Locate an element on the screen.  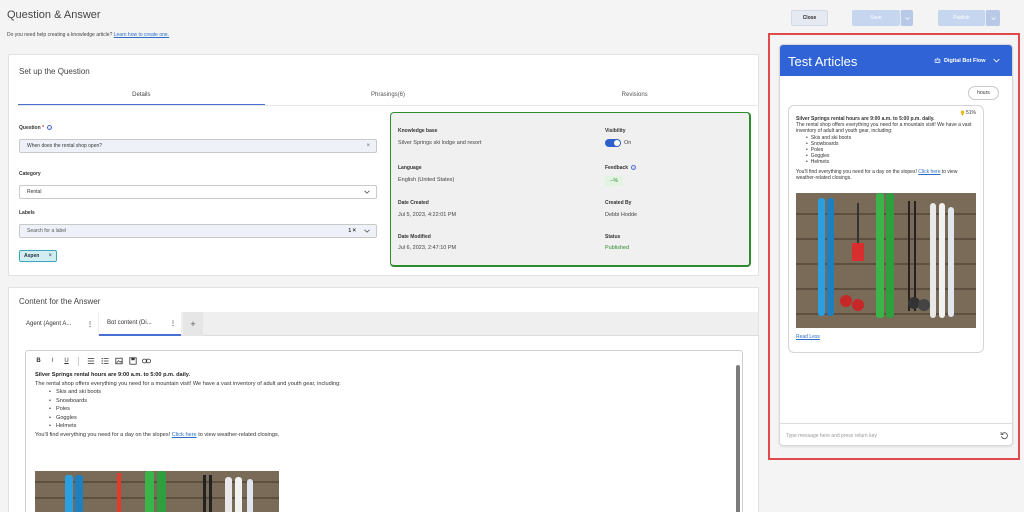
editor-scrollbar is located at coordinates (738, 438).